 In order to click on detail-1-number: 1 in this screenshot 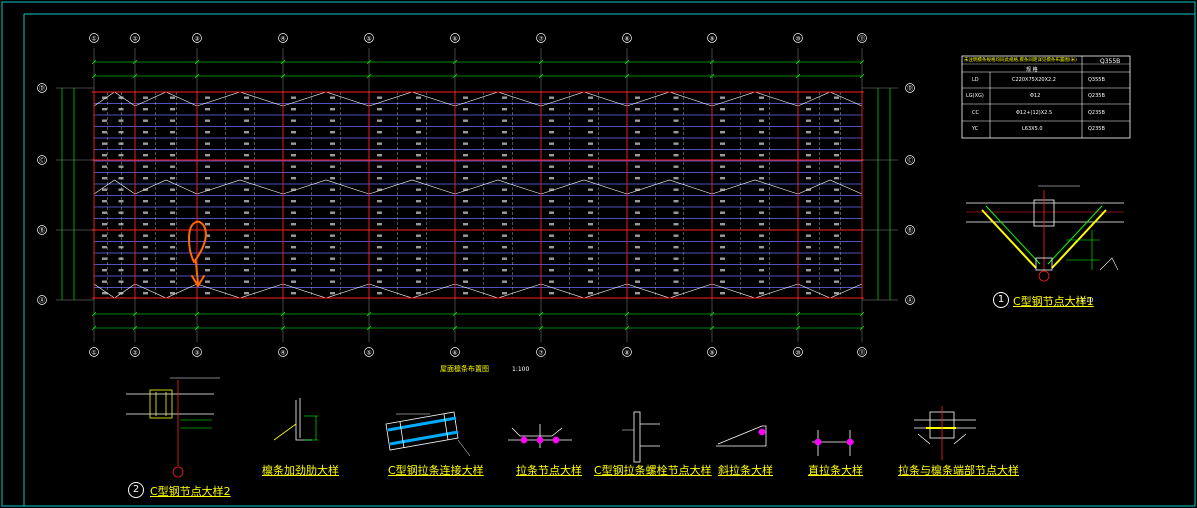, I will do `click(1001, 300)`.